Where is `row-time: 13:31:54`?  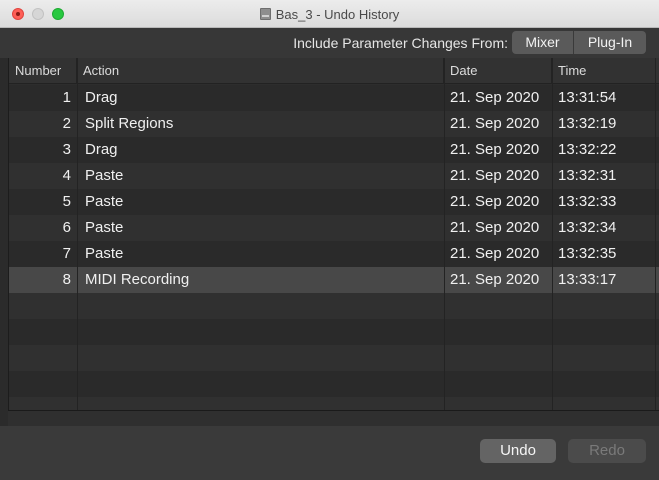 row-time: 13:31:54 is located at coordinates (587, 97).